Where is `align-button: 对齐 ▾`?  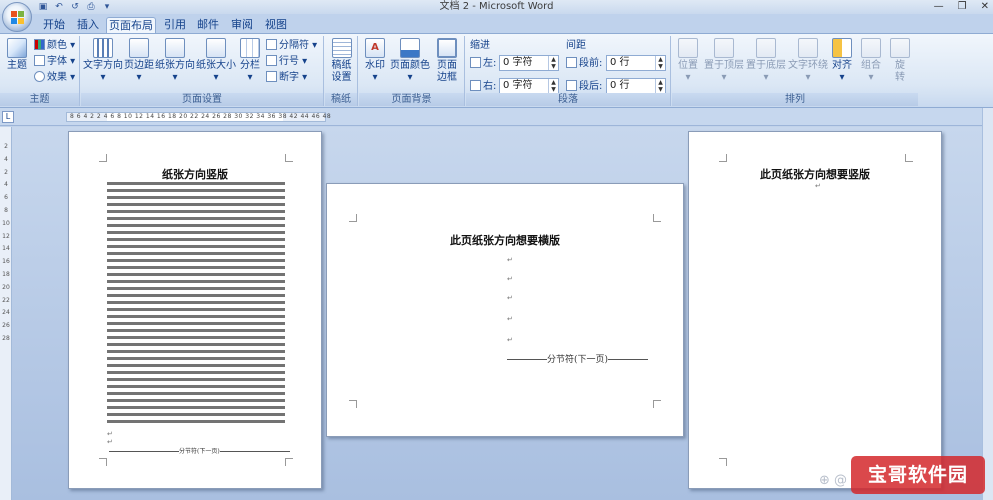 align-button: 对齐 ▾ is located at coordinates (842, 61).